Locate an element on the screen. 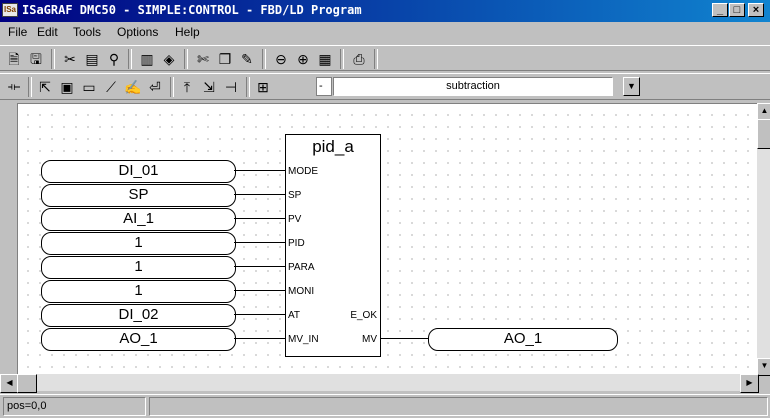  input-pin: PV is located at coordinates (295, 219).